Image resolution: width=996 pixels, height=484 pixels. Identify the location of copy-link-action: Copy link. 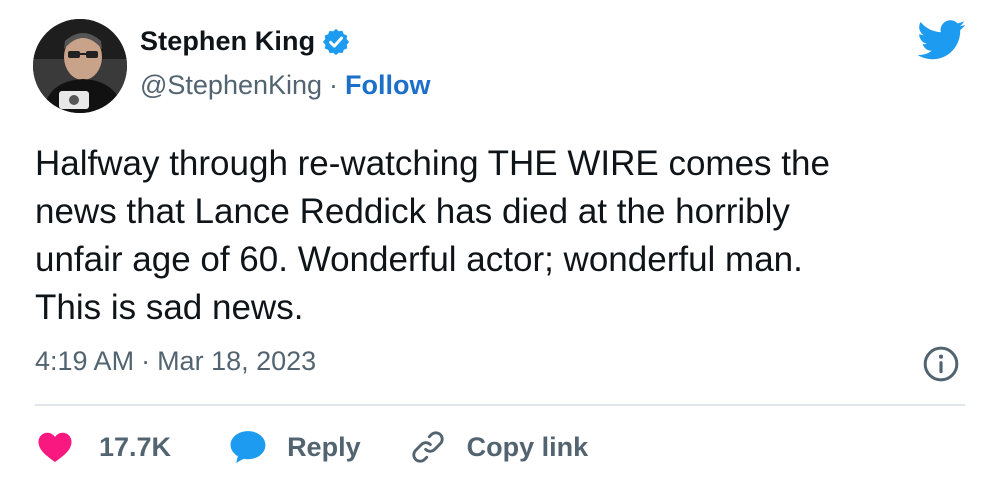
(499, 447).